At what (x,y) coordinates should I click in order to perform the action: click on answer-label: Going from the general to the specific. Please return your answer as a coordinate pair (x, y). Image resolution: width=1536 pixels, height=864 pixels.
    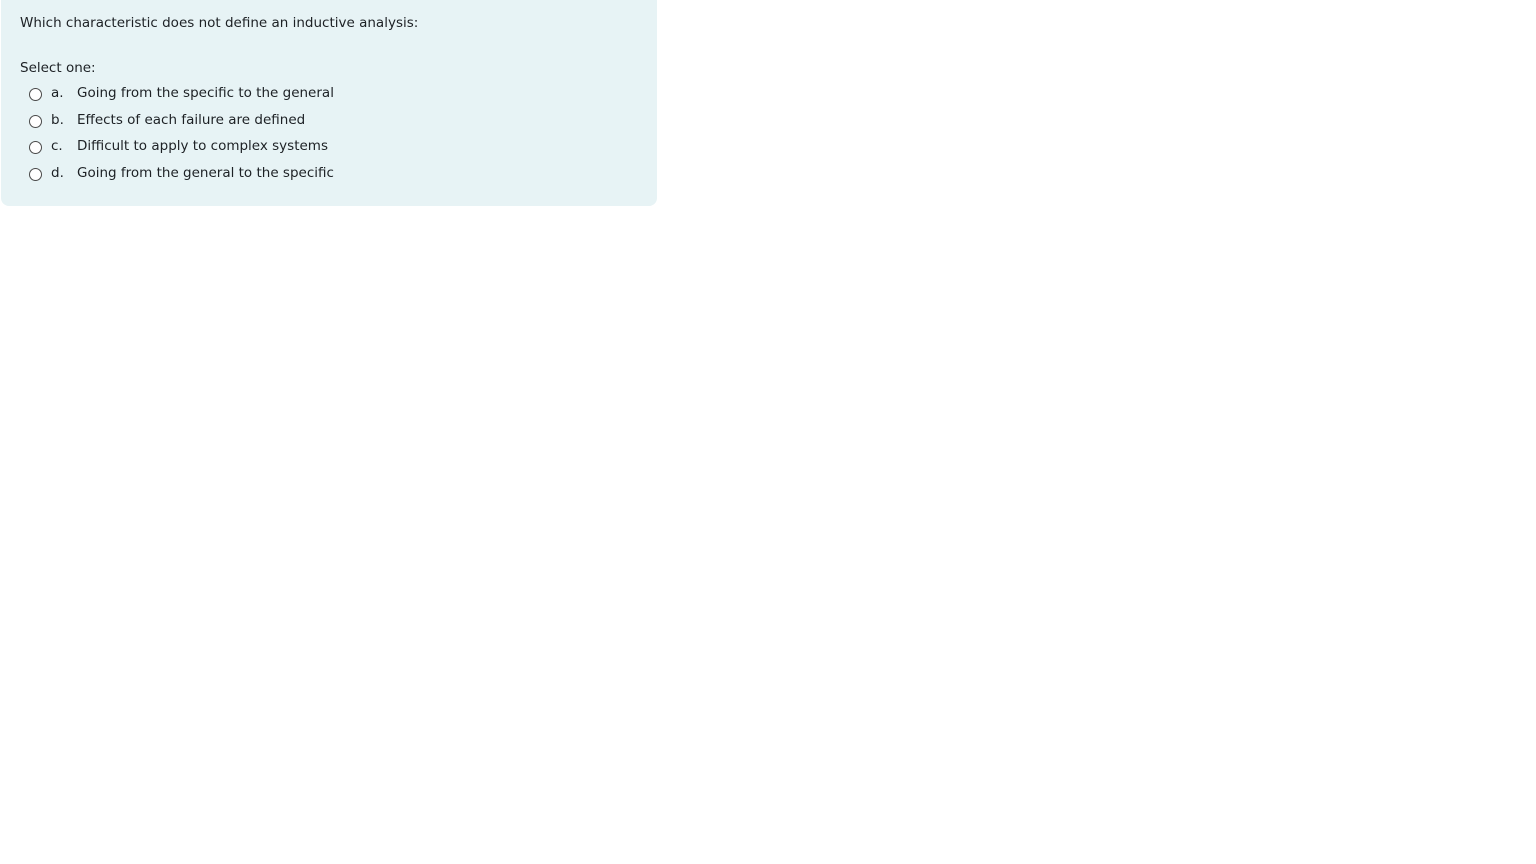
    Looking at the image, I should click on (205, 173).